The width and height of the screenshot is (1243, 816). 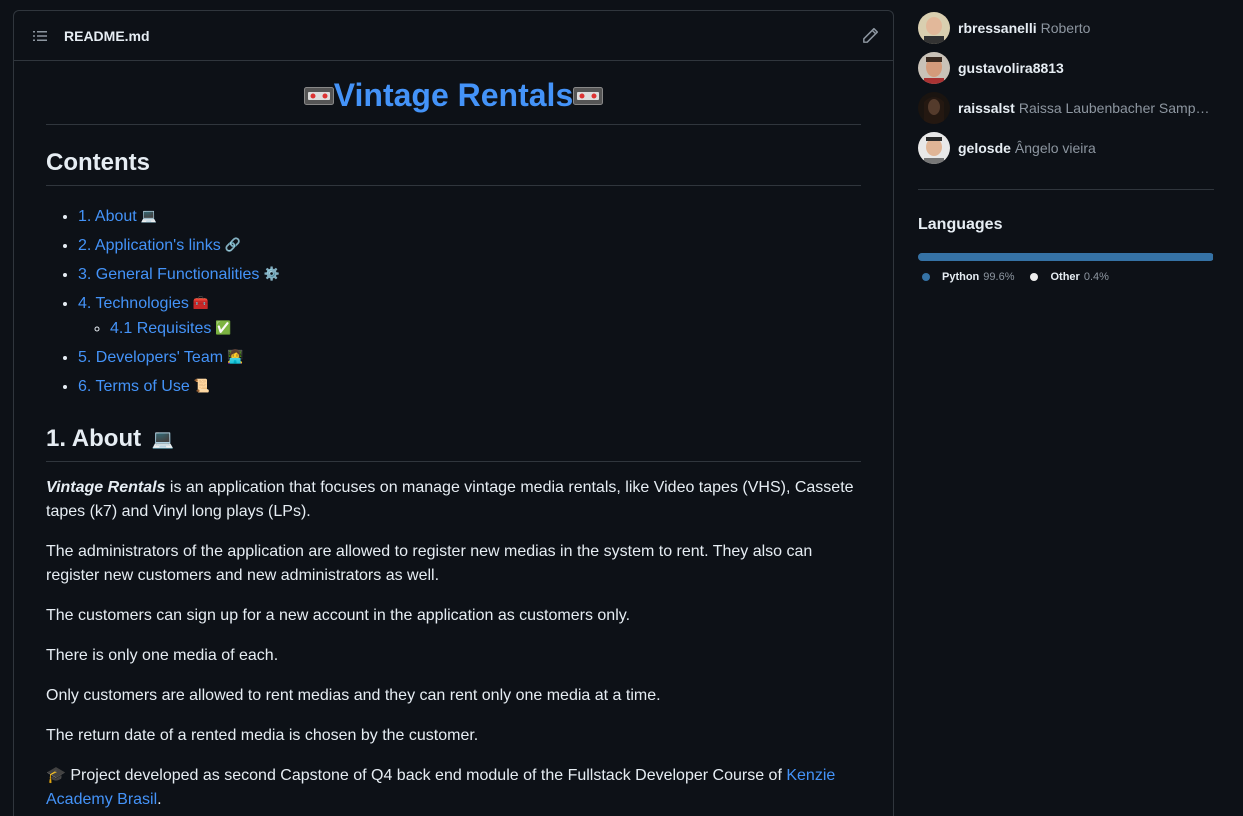 I want to click on contributor-login: gustavolira8813, so click(x=1011, y=68).